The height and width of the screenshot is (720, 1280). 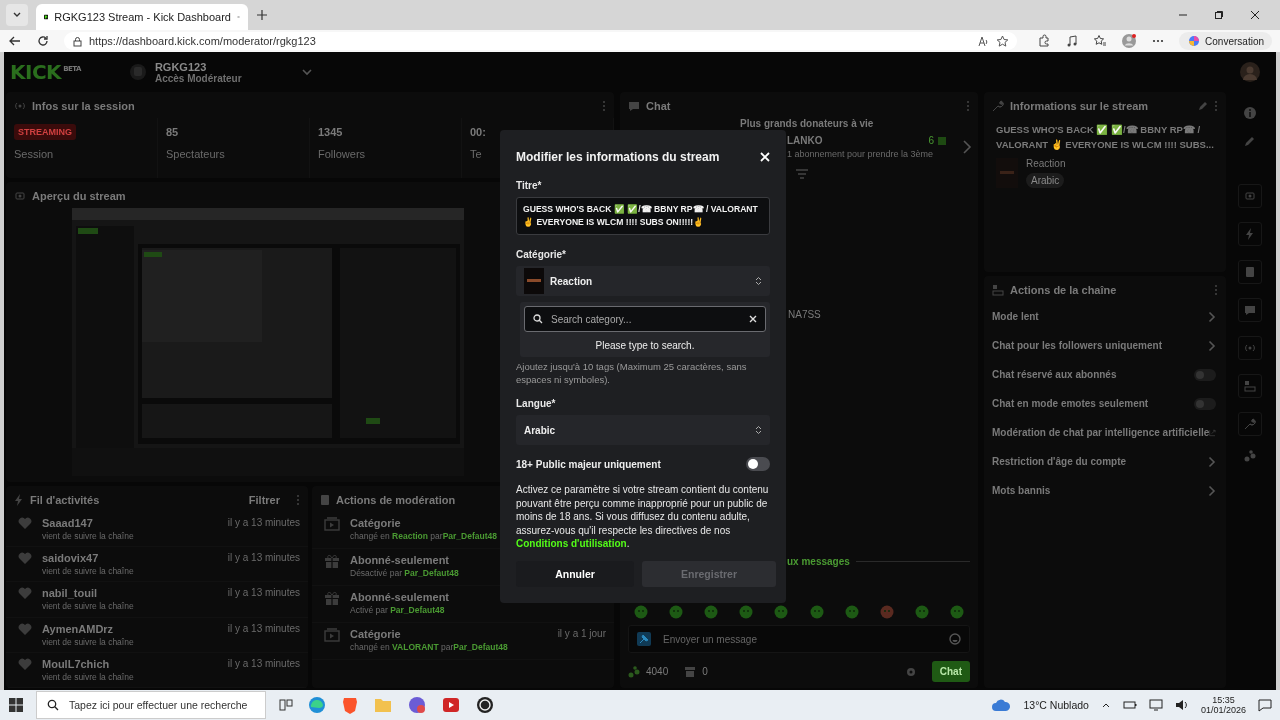 I want to click on stat-label: Followers, so click(x=342, y=154).